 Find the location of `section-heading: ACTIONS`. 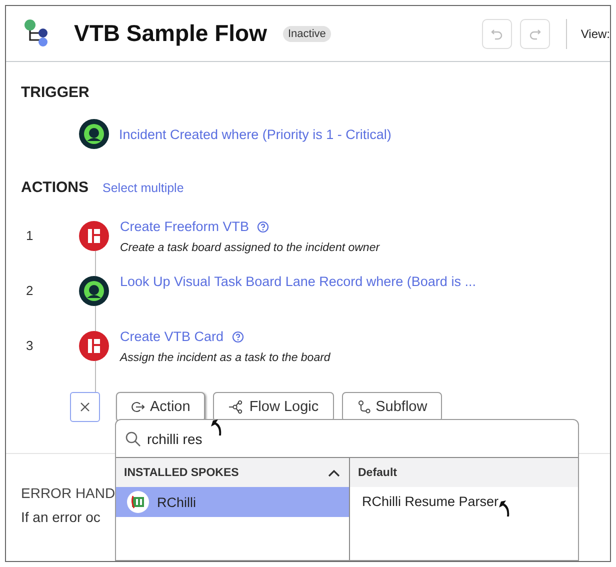

section-heading: ACTIONS is located at coordinates (54, 187).